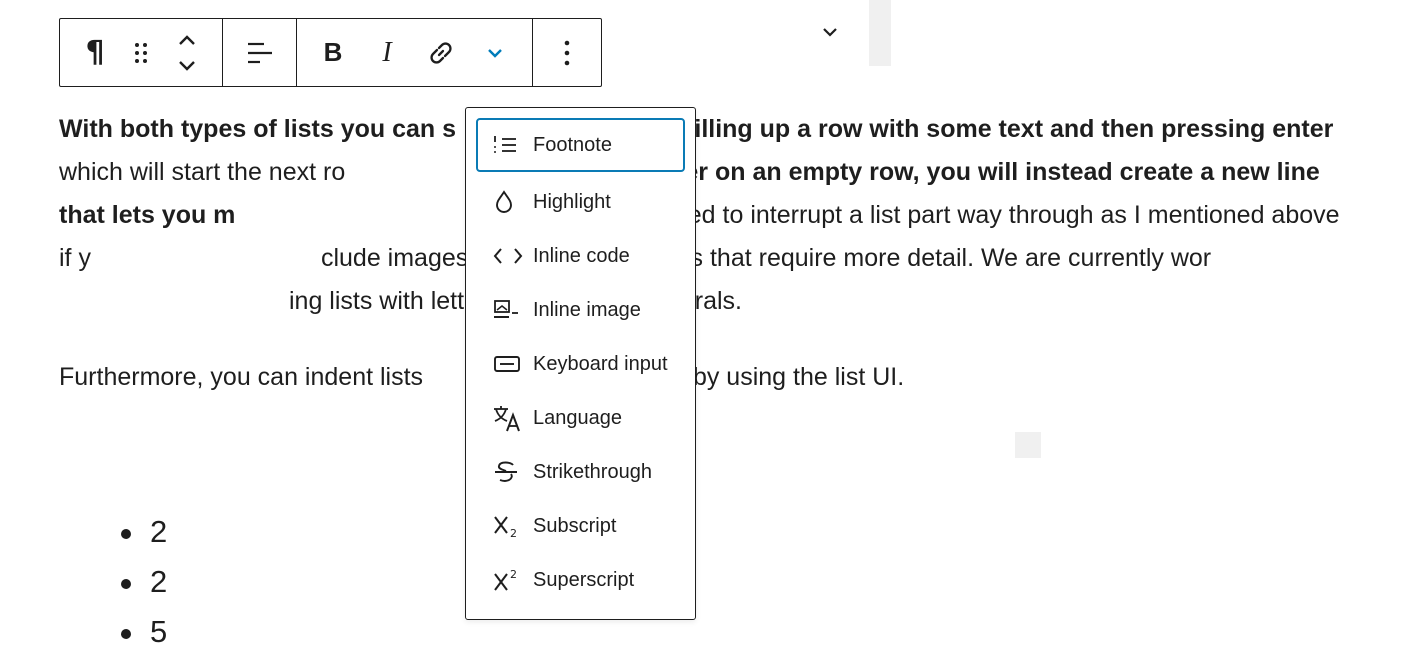 Image resolution: width=1428 pixels, height=662 pixels. I want to click on language-icon, so click(512, 418).